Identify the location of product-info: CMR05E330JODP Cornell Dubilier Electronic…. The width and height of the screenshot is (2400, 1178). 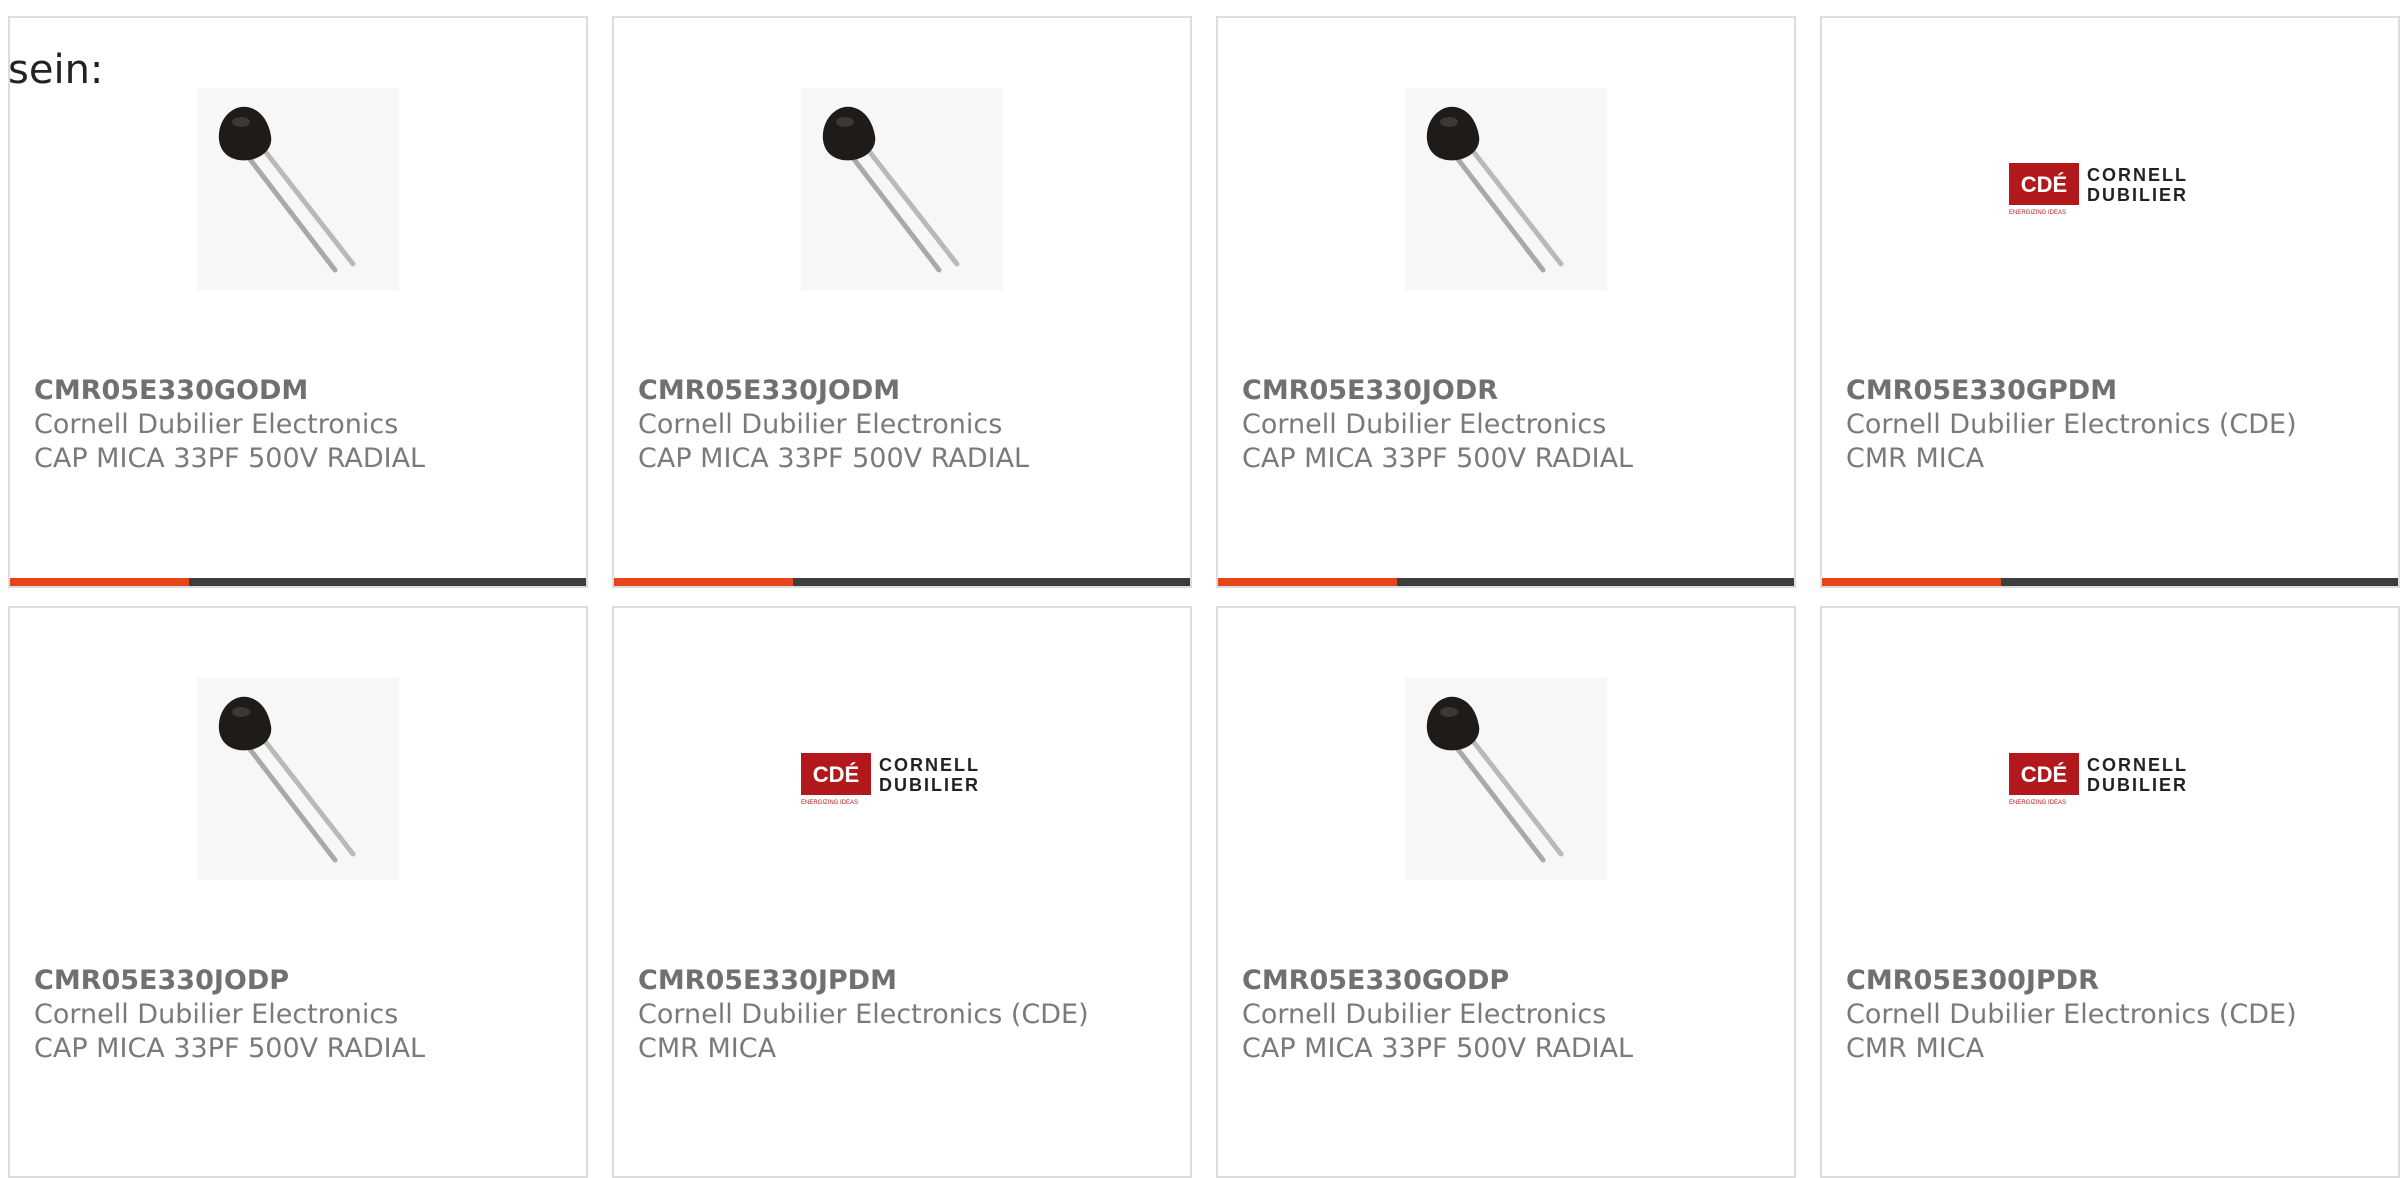
(305, 1015).